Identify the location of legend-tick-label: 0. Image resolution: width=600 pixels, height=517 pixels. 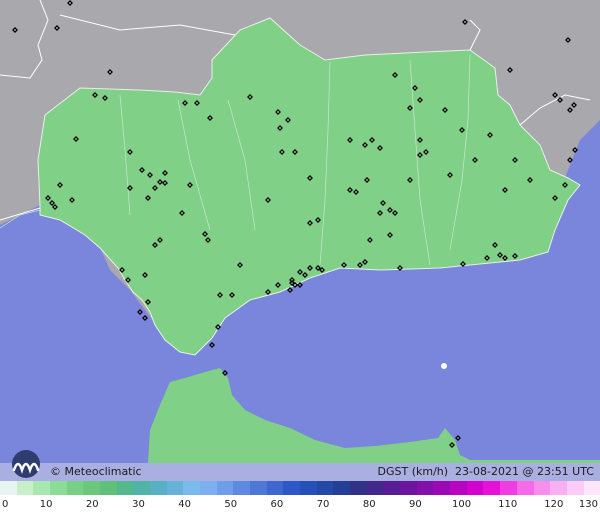
(5, 504).